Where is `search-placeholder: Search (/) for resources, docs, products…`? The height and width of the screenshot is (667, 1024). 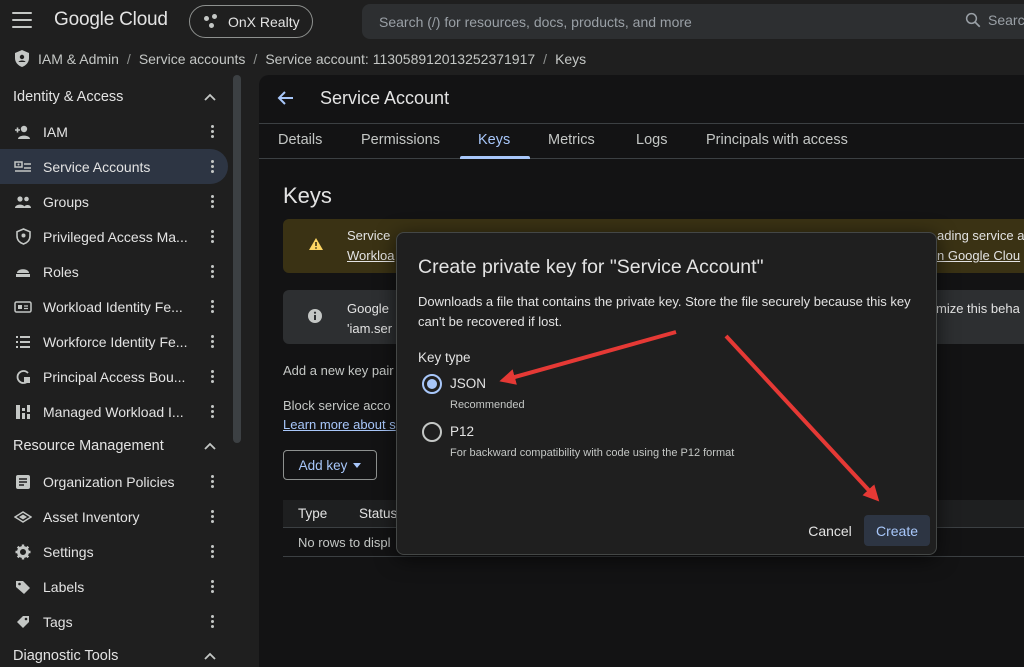 search-placeholder: Search (/) for resources, docs, products… is located at coordinates (535, 21).